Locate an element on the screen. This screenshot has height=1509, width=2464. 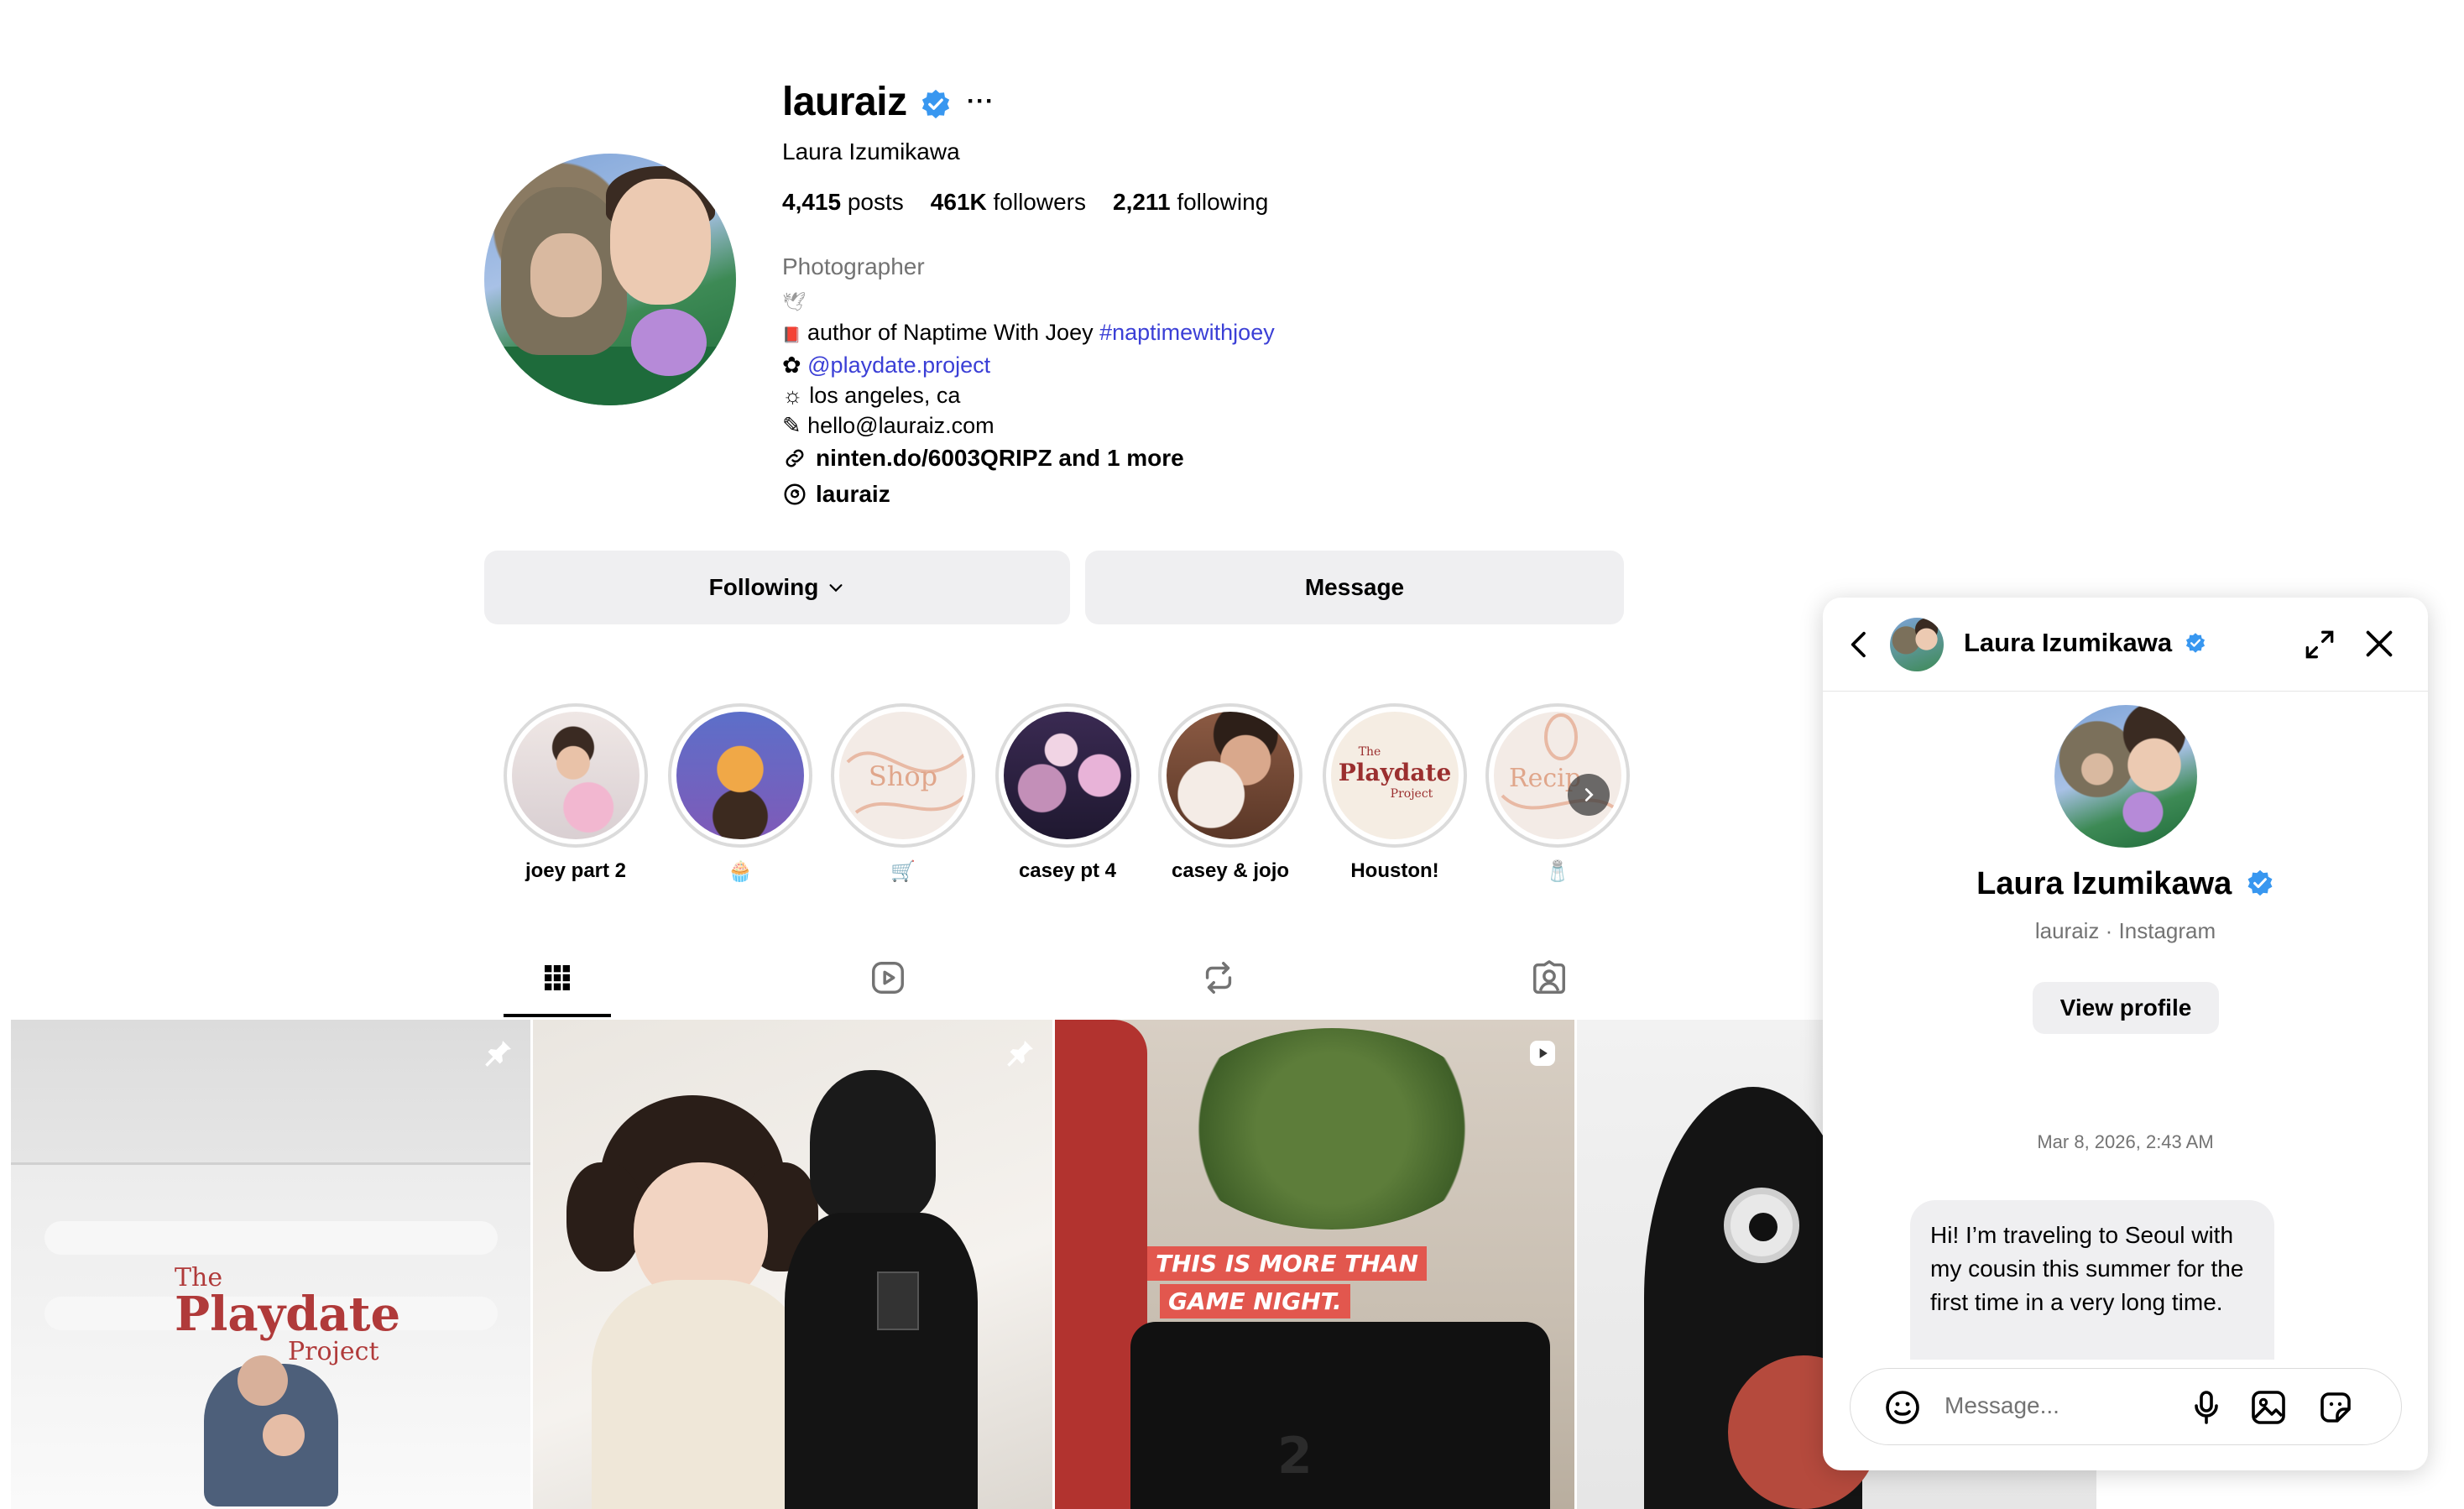
tab-posts is located at coordinates (557, 978).